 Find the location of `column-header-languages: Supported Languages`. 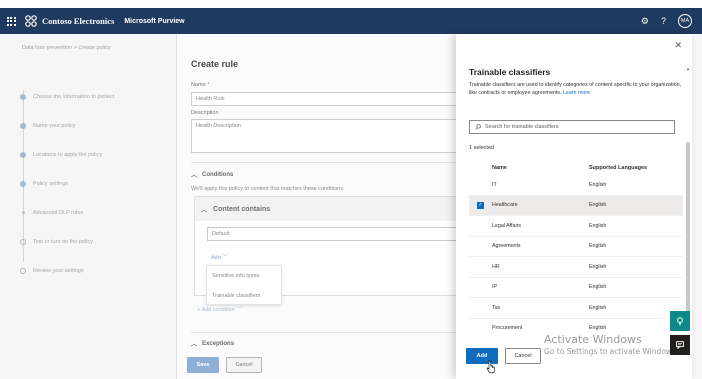

column-header-languages: Supported Languages is located at coordinates (636, 168).